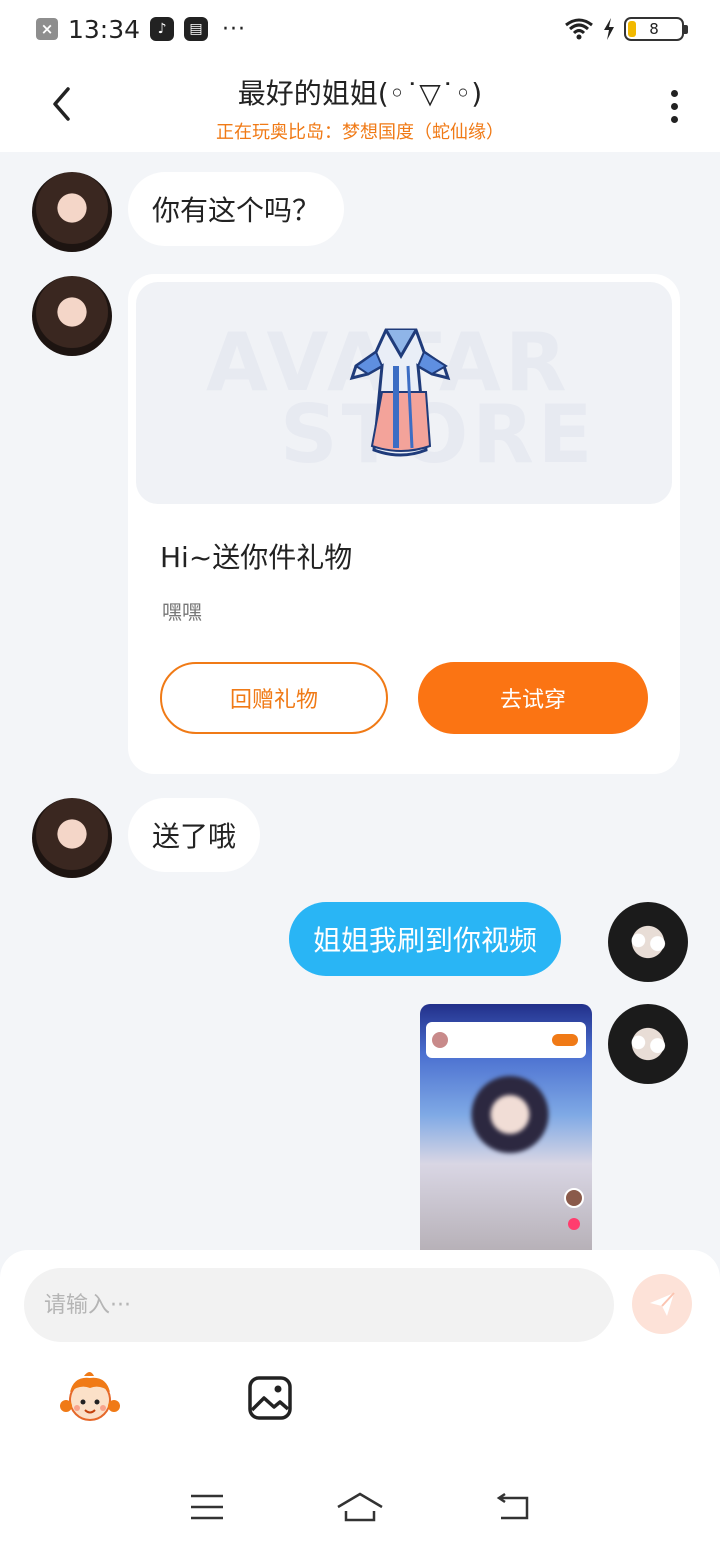  Describe the element at coordinates (510, 1119) in the screenshot. I see `video-thumb-figure` at that location.